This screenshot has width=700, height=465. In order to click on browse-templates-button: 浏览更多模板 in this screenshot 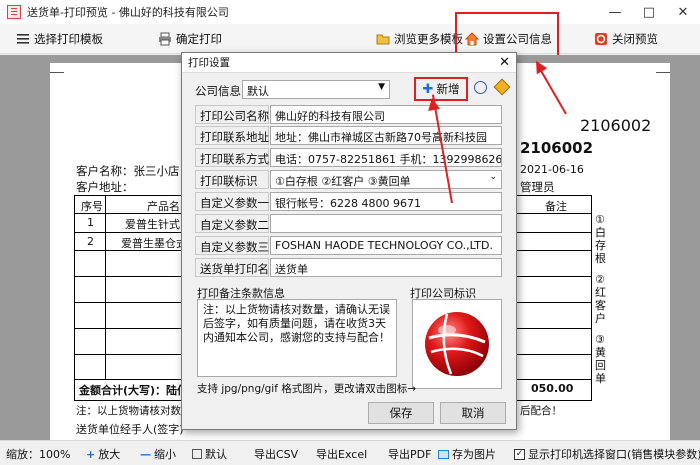, I will do `click(419, 39)`.